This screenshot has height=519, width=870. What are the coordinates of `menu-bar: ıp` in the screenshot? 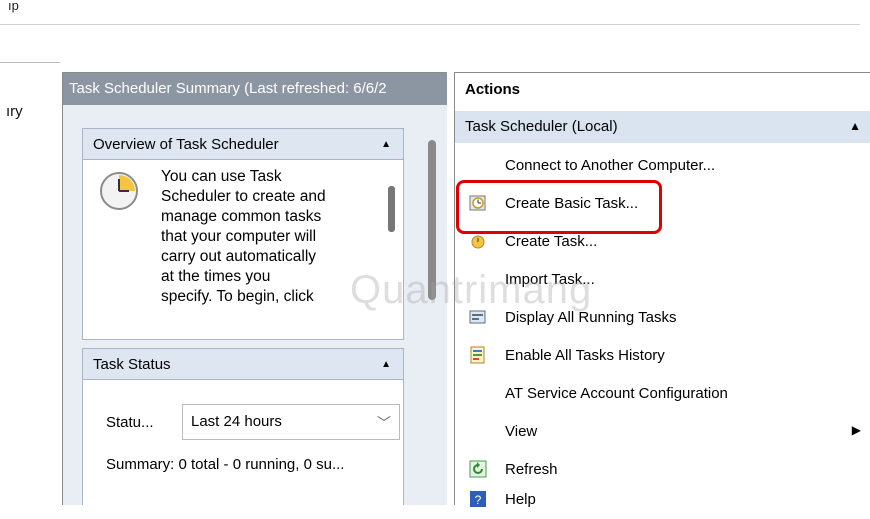 It's located at (435, 12).